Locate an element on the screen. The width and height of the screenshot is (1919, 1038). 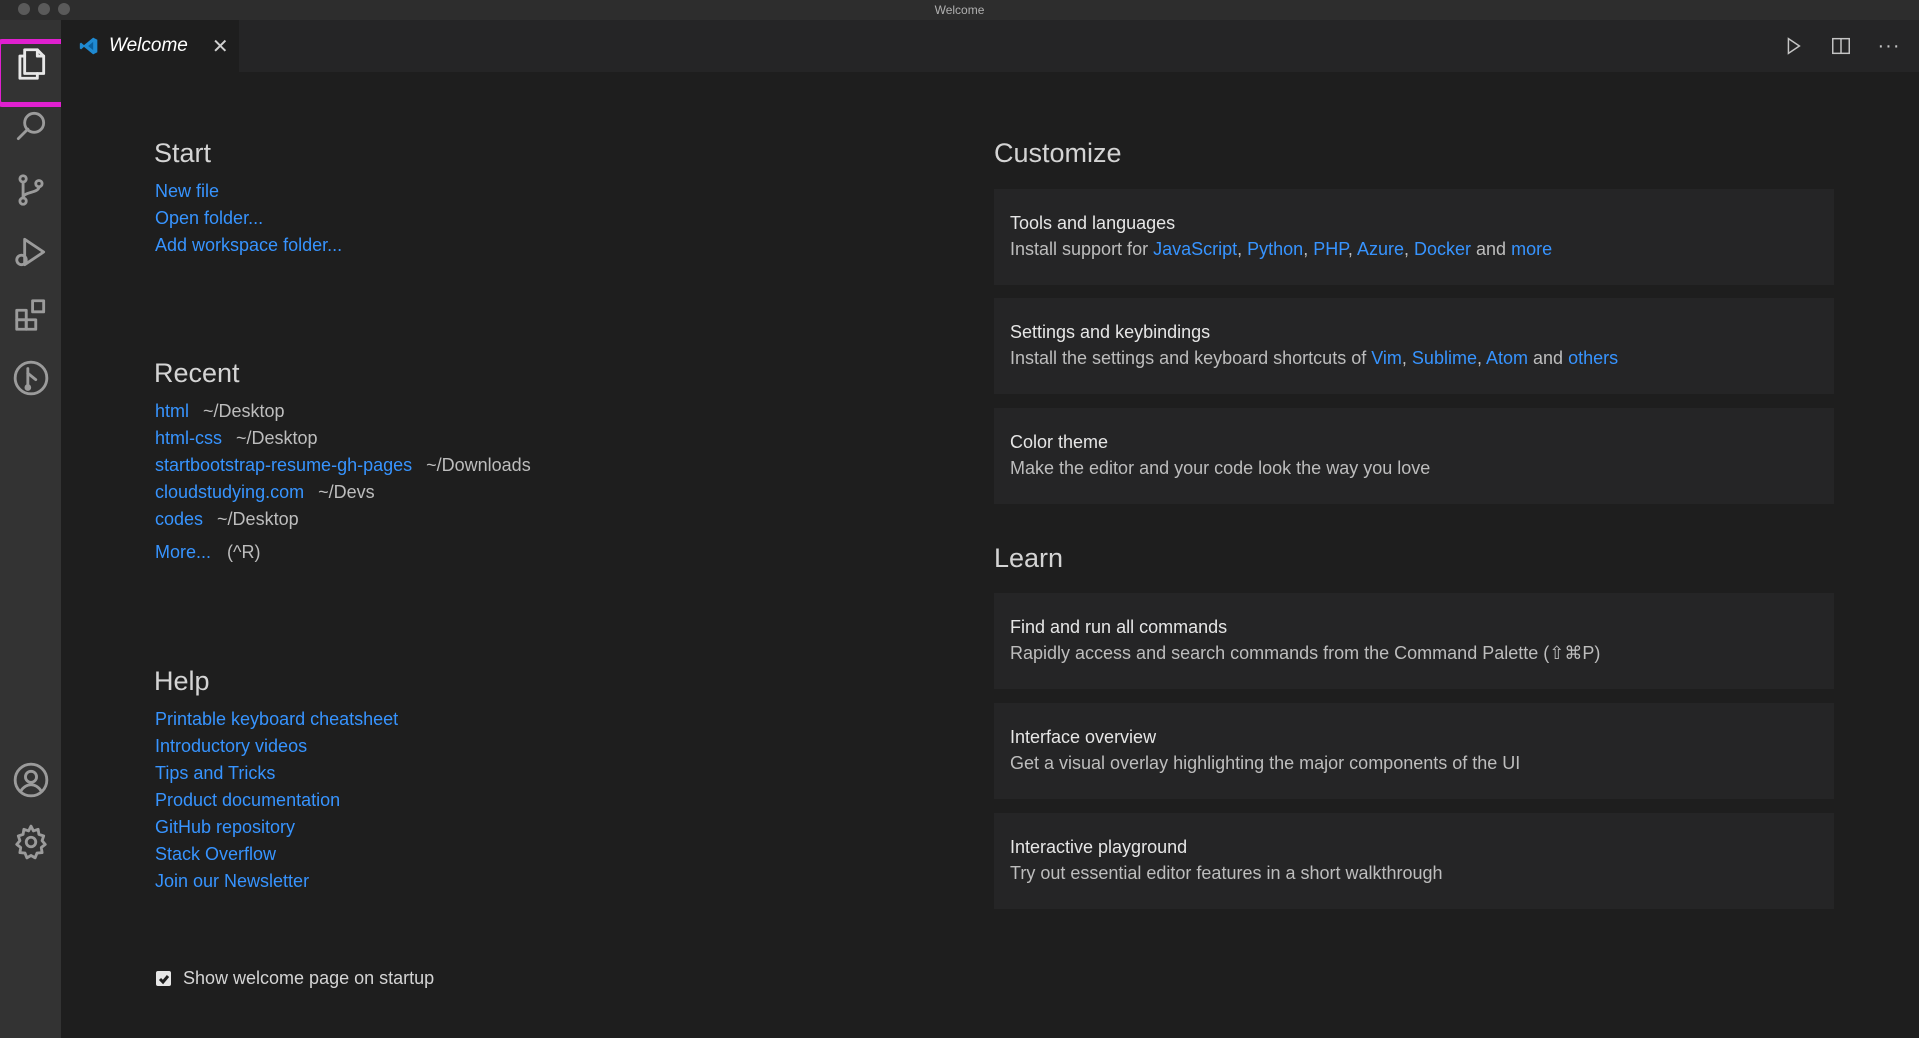
tab-welcome: Welcome ✕ is located at coordinates (150, 46).